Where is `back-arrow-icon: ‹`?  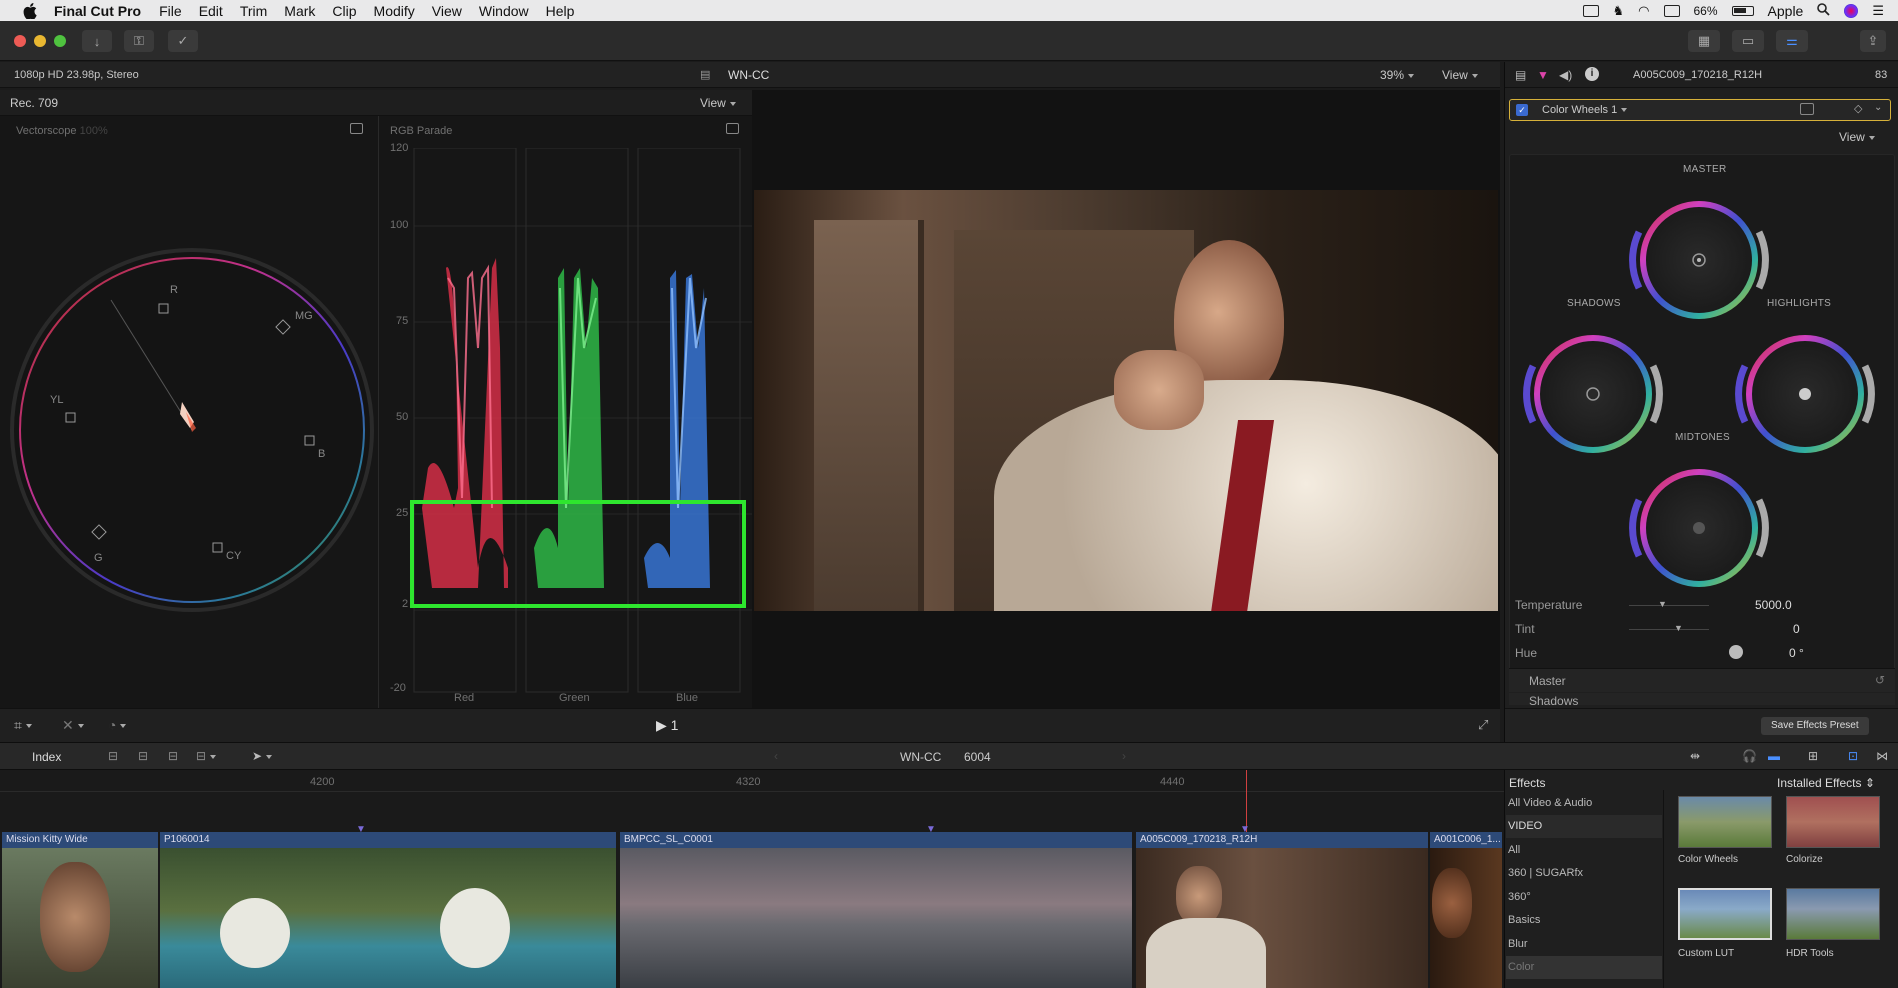 back-arrow-icon: ‹ is located at coordinates (776, 756).